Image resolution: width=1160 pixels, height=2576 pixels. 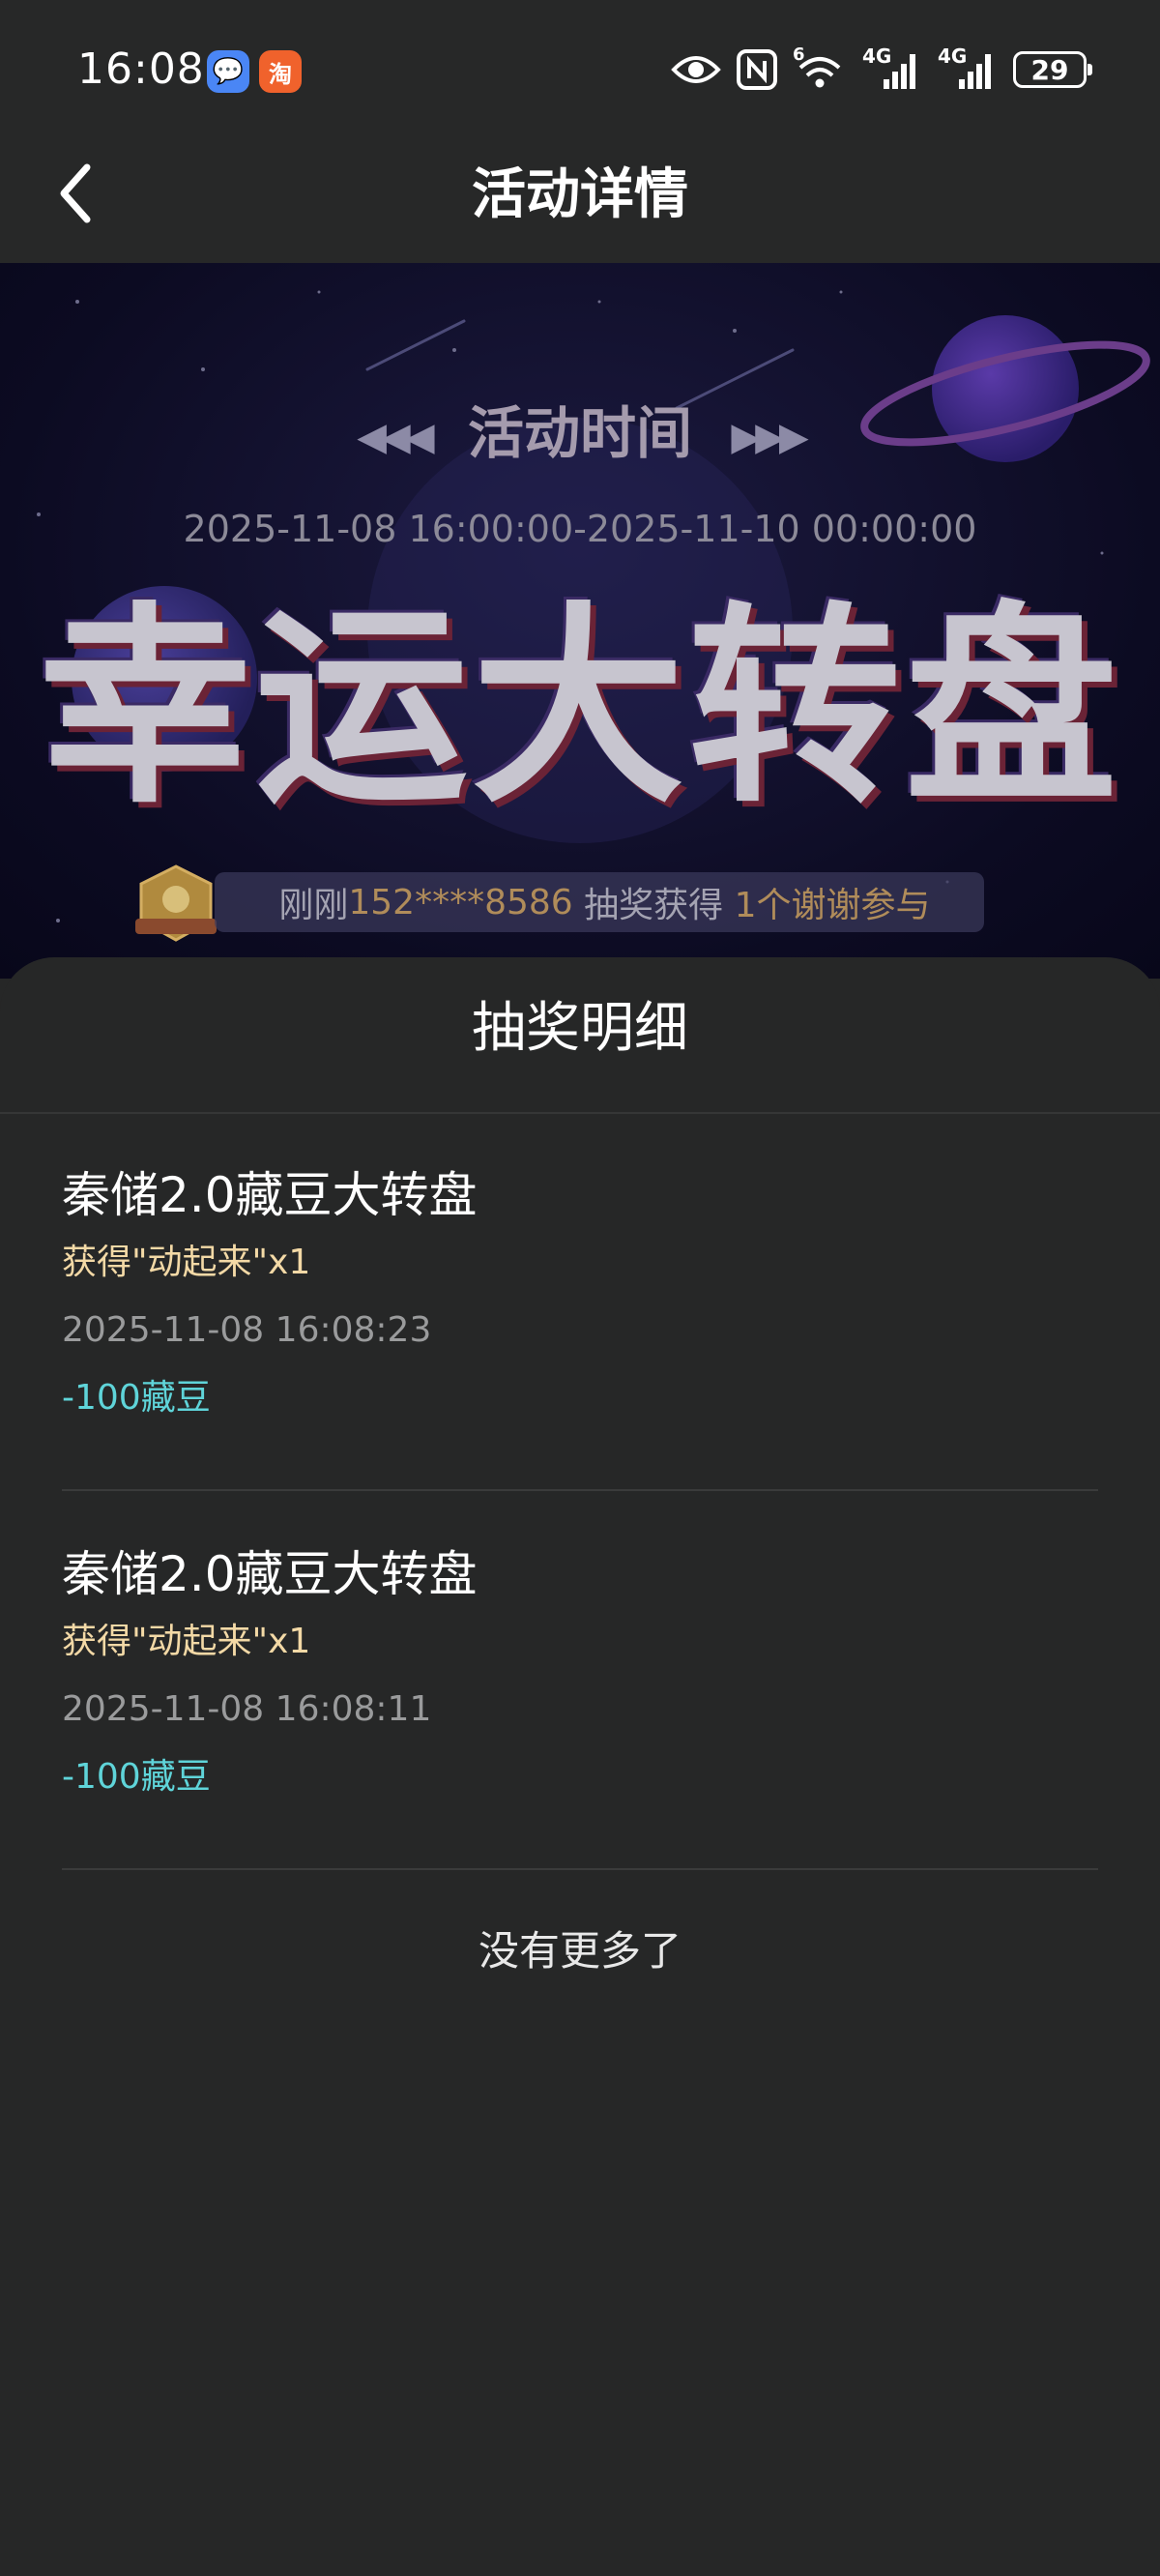 What do you see at coordinates (820, 67) in the screenshot?
I see `wifi-icon: 6` at bounding box center [820, 67].